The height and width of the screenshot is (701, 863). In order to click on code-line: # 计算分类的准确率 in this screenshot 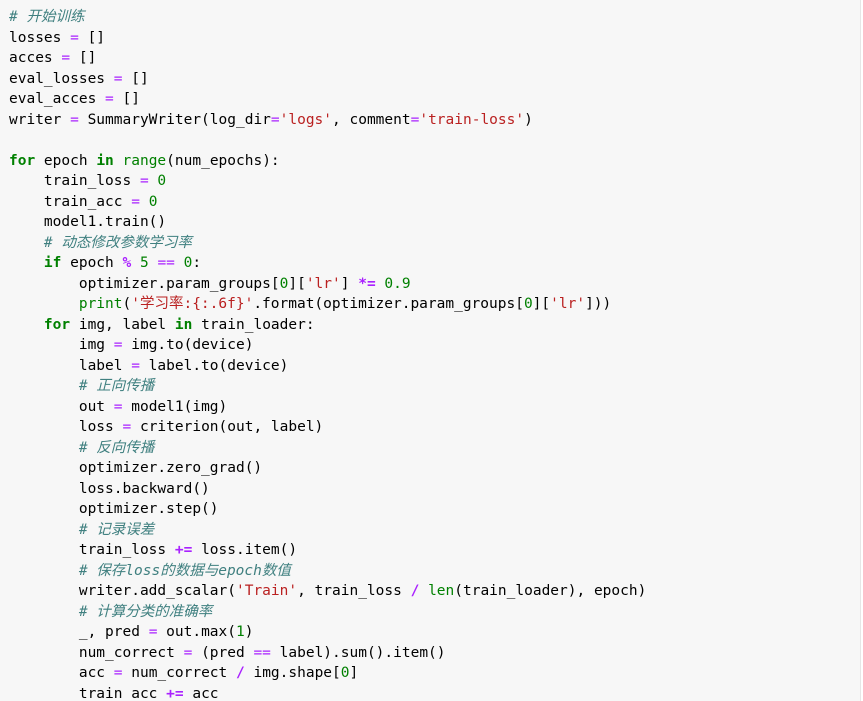, I will do `click(327, 612)`.